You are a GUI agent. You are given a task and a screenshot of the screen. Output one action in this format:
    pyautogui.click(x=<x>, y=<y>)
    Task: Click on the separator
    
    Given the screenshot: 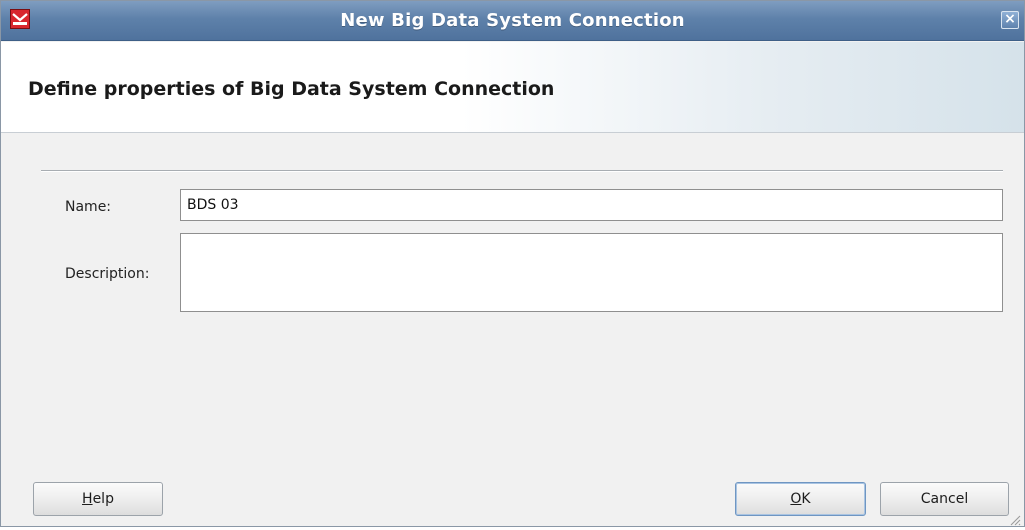 What is the action you would take?
    pyautogui.click(x=522, y=171)
    